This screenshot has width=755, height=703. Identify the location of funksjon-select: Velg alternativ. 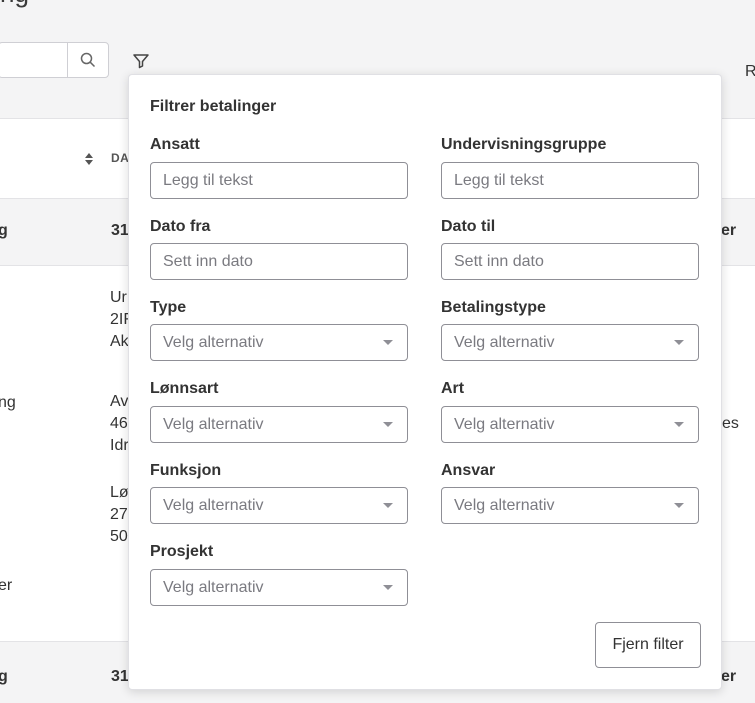
(279, 505).